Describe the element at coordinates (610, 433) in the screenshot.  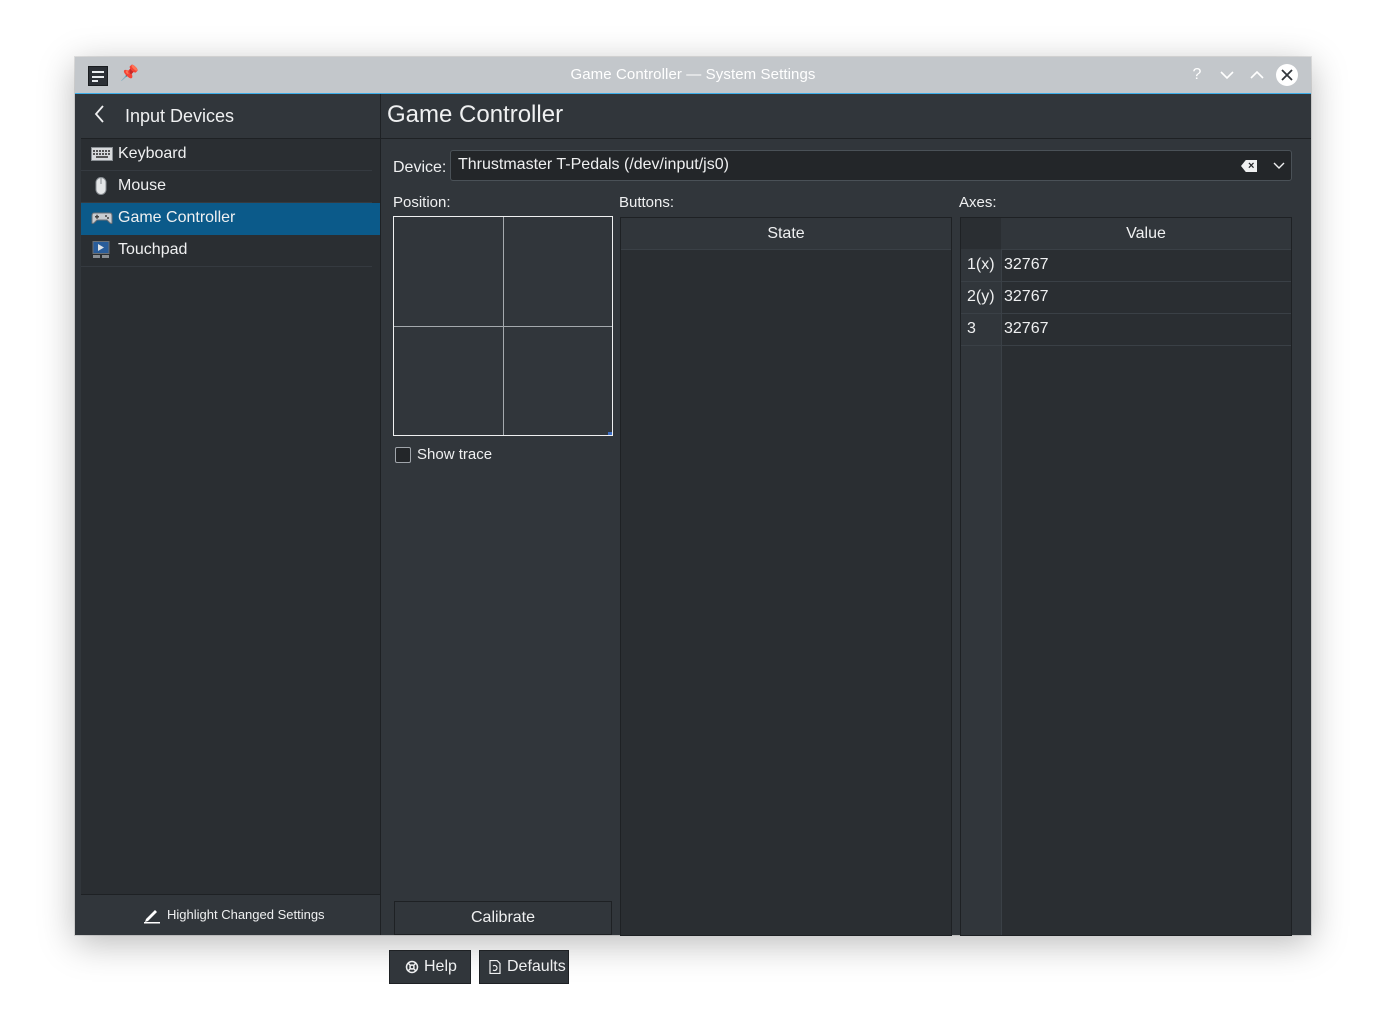
I see `position-indicator` at that location.